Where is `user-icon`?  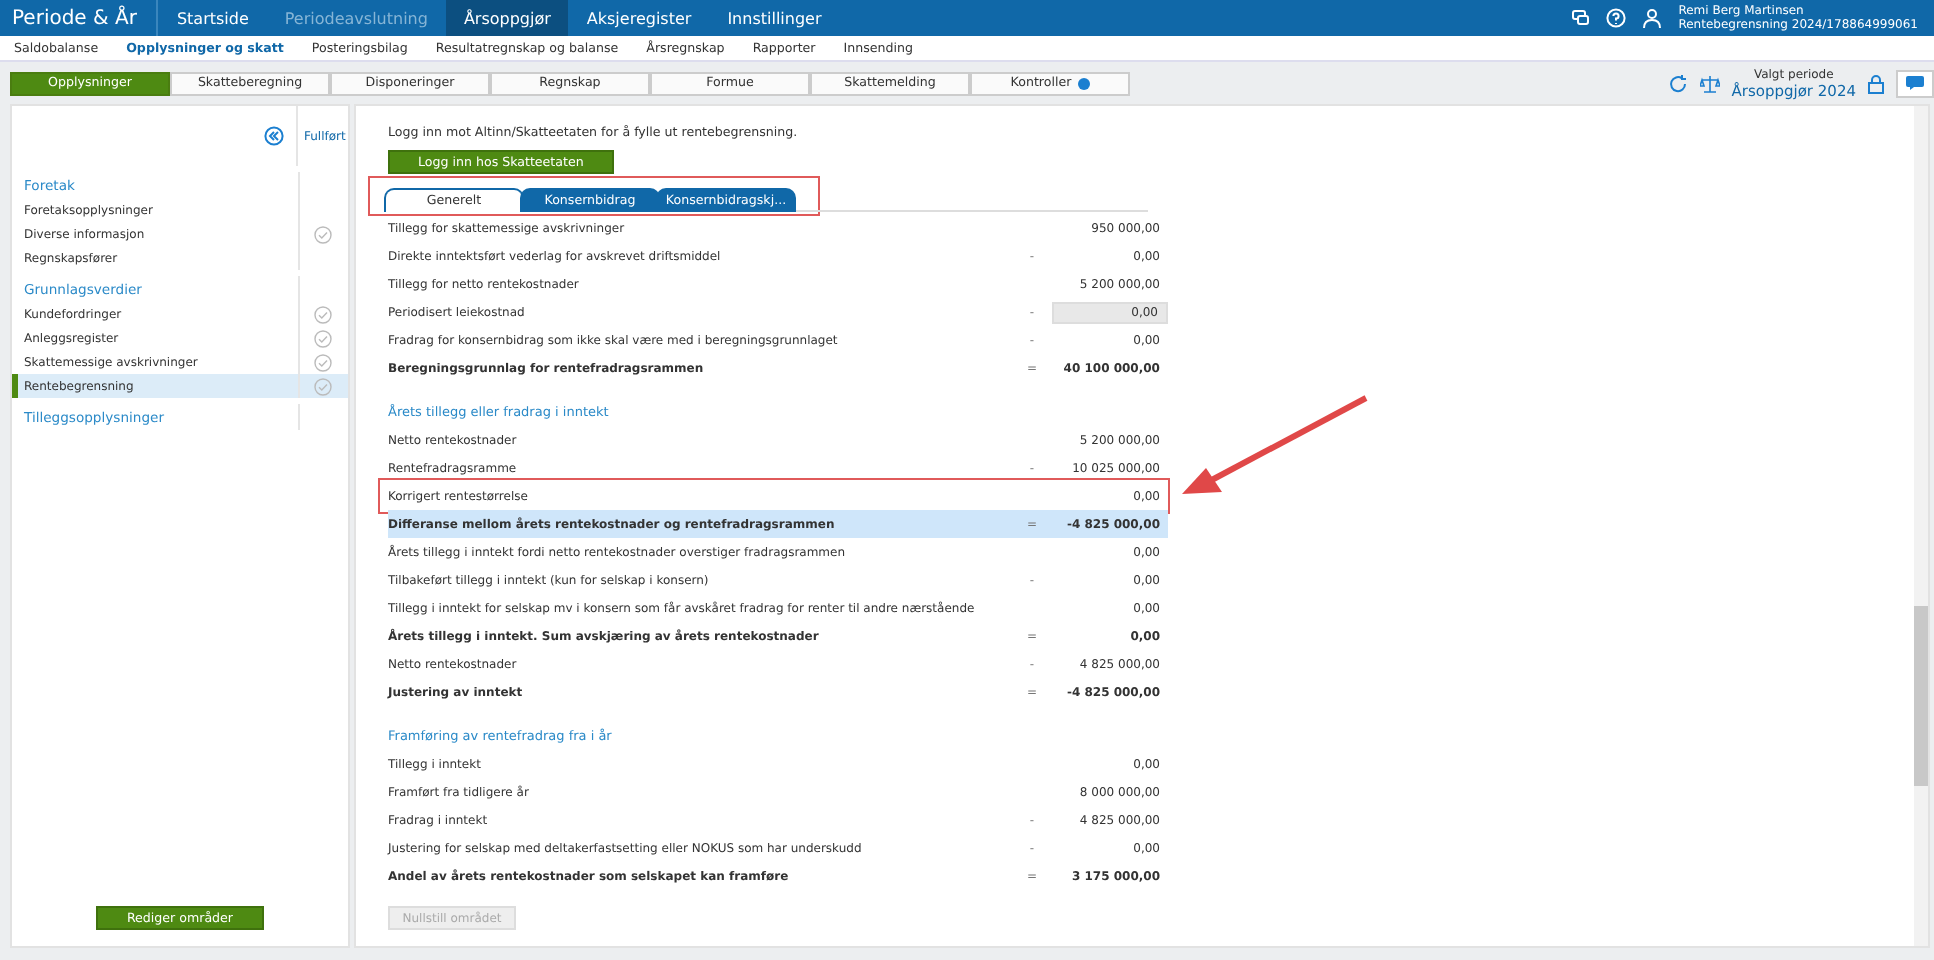 user-icon is located at coordinates (1652, 18).